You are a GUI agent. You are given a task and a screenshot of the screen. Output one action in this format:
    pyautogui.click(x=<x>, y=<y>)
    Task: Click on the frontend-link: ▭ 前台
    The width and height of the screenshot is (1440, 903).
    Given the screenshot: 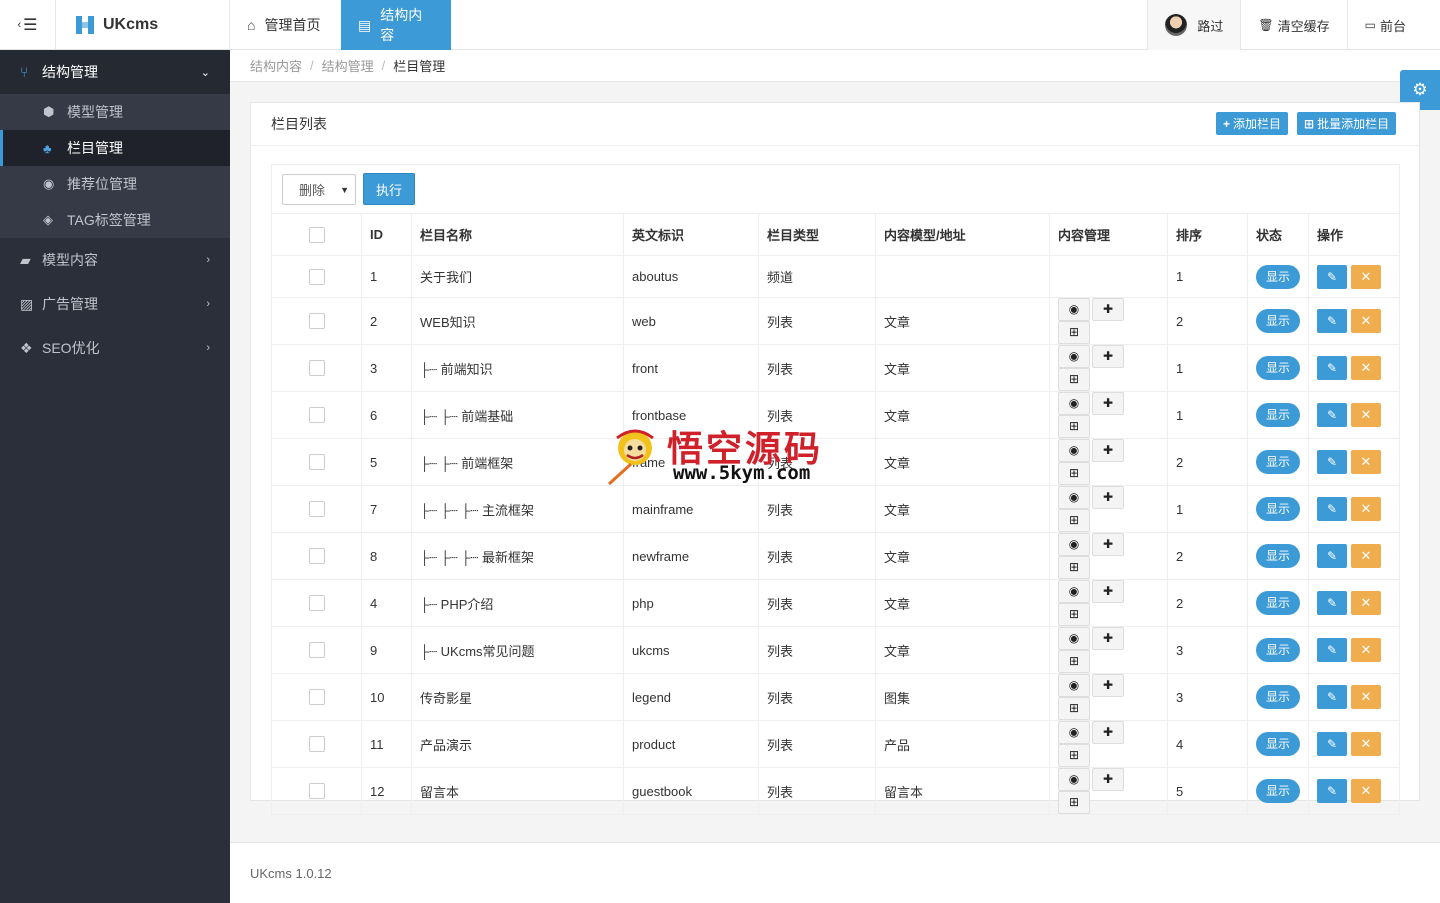 What is the action you would take?
    pyautogui.click(x=1393, y=25)
    